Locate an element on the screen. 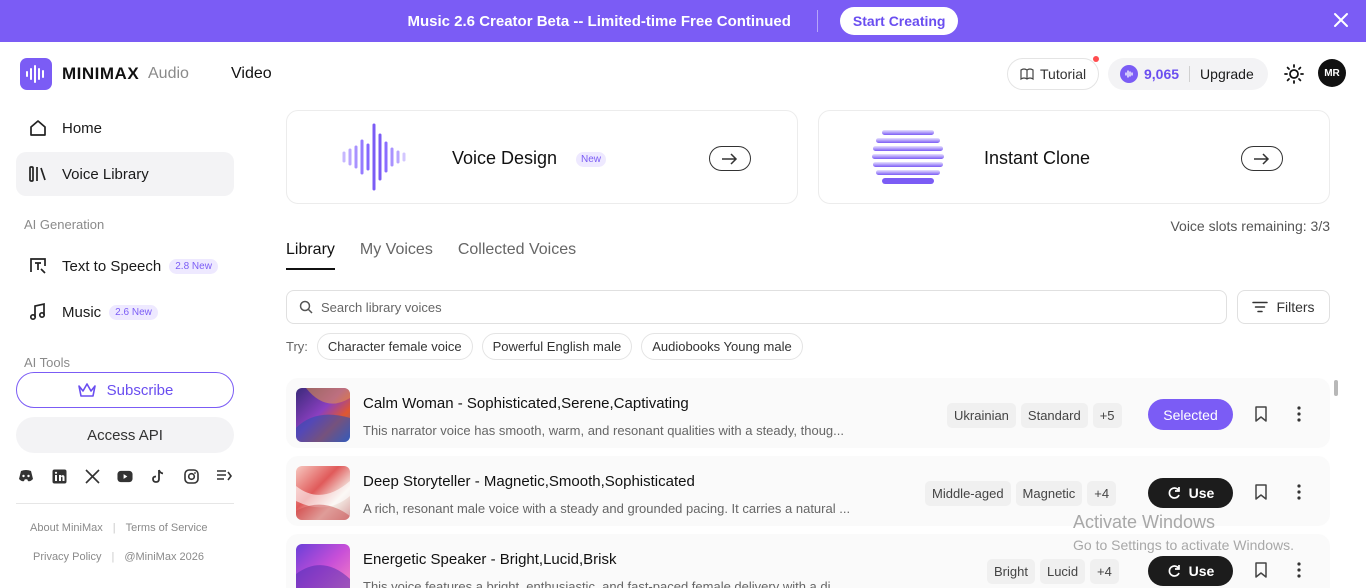 The height and width of the screenshot is (588, 1366). access-api-button: Access API is located at coordinates (125, 435).